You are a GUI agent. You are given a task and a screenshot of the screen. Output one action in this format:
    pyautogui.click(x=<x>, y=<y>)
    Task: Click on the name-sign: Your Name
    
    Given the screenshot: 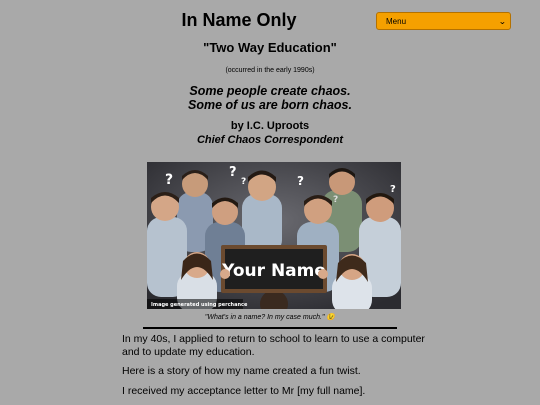 What is the action you would take?
    pyautogui.click(x=274, y=269)
    